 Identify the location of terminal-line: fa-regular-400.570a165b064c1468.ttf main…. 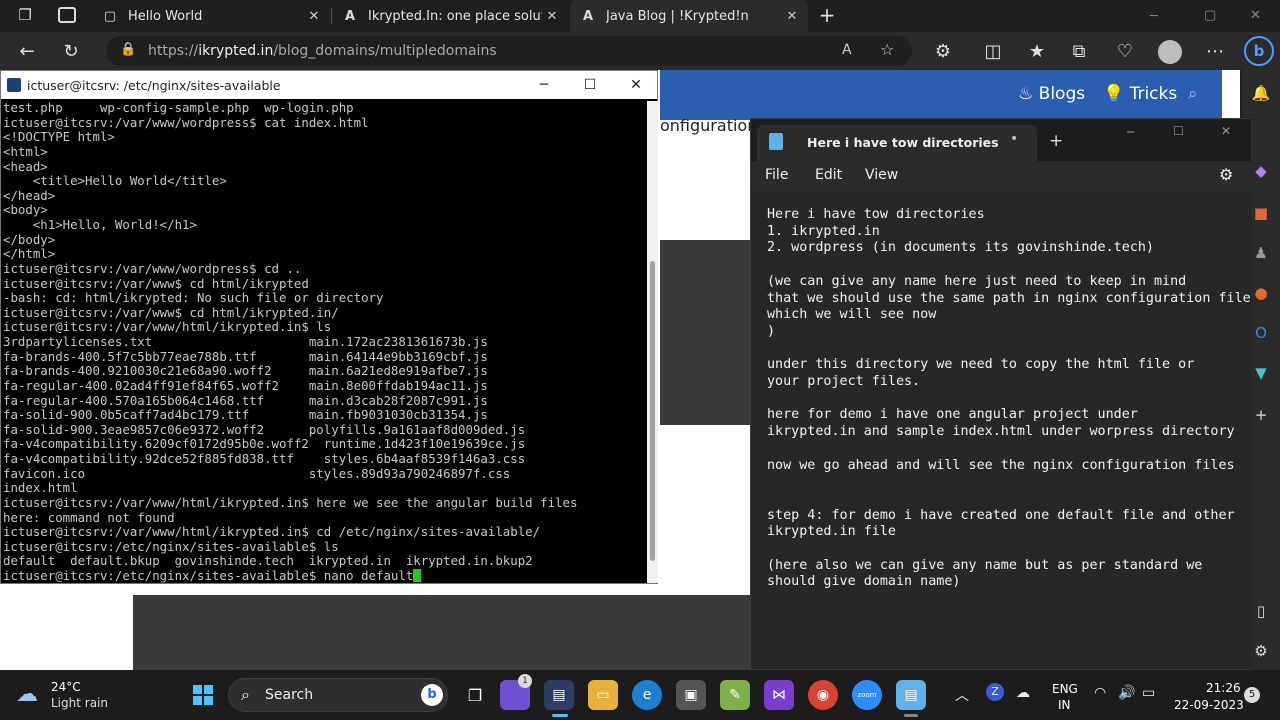
(245, 400).